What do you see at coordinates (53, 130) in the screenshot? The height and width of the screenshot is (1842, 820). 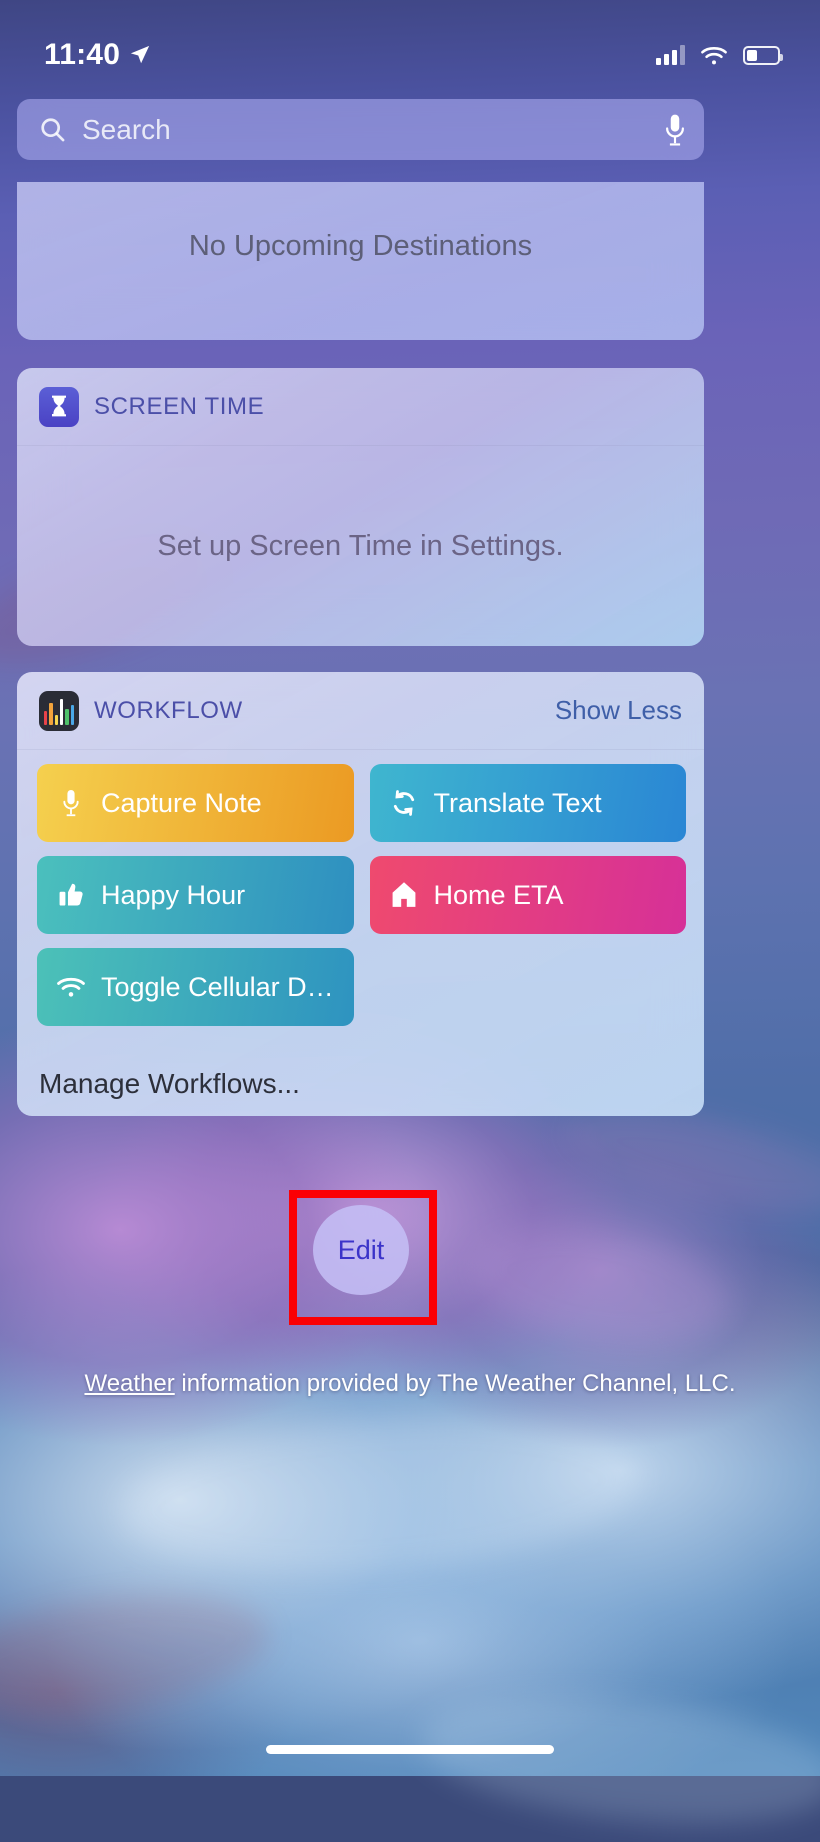 I see `search-icon` at bounding box center [53, 130].